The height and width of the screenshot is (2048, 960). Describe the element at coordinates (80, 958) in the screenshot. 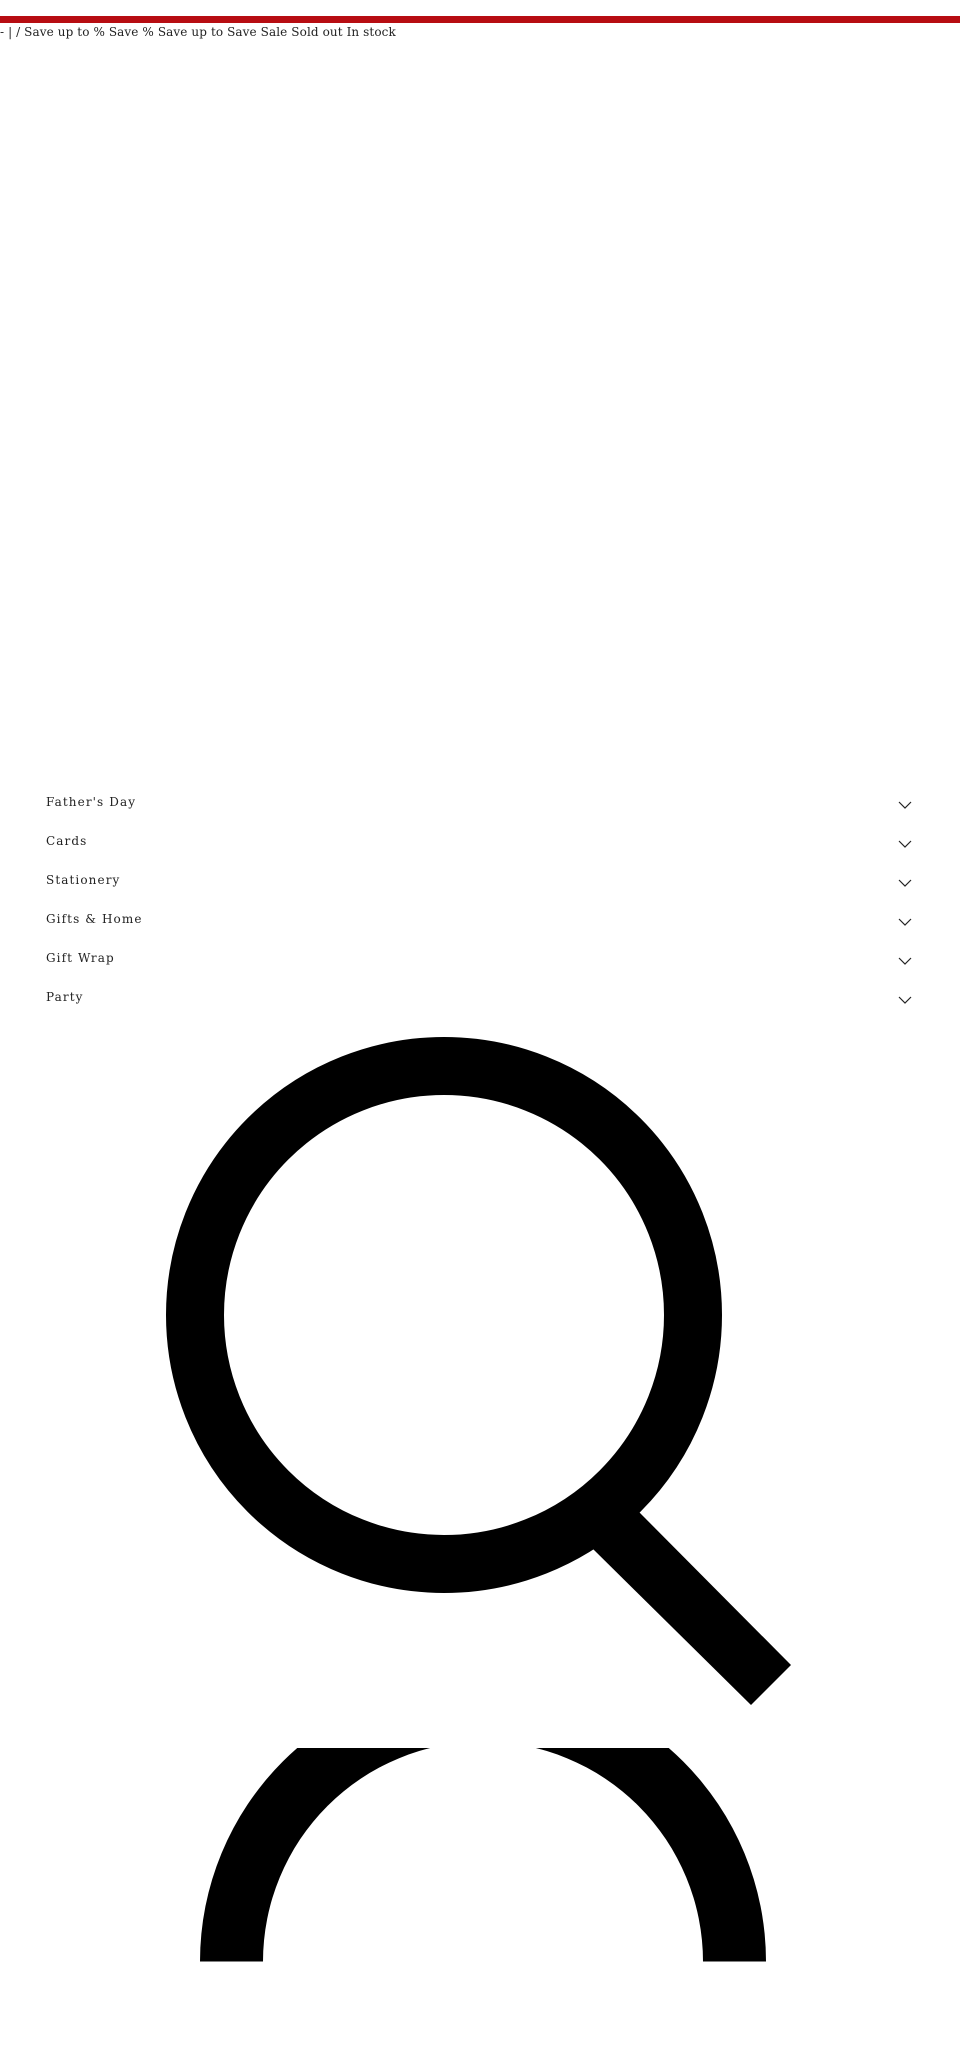

I see `nav-item-label: Gift Wrap` at that location.